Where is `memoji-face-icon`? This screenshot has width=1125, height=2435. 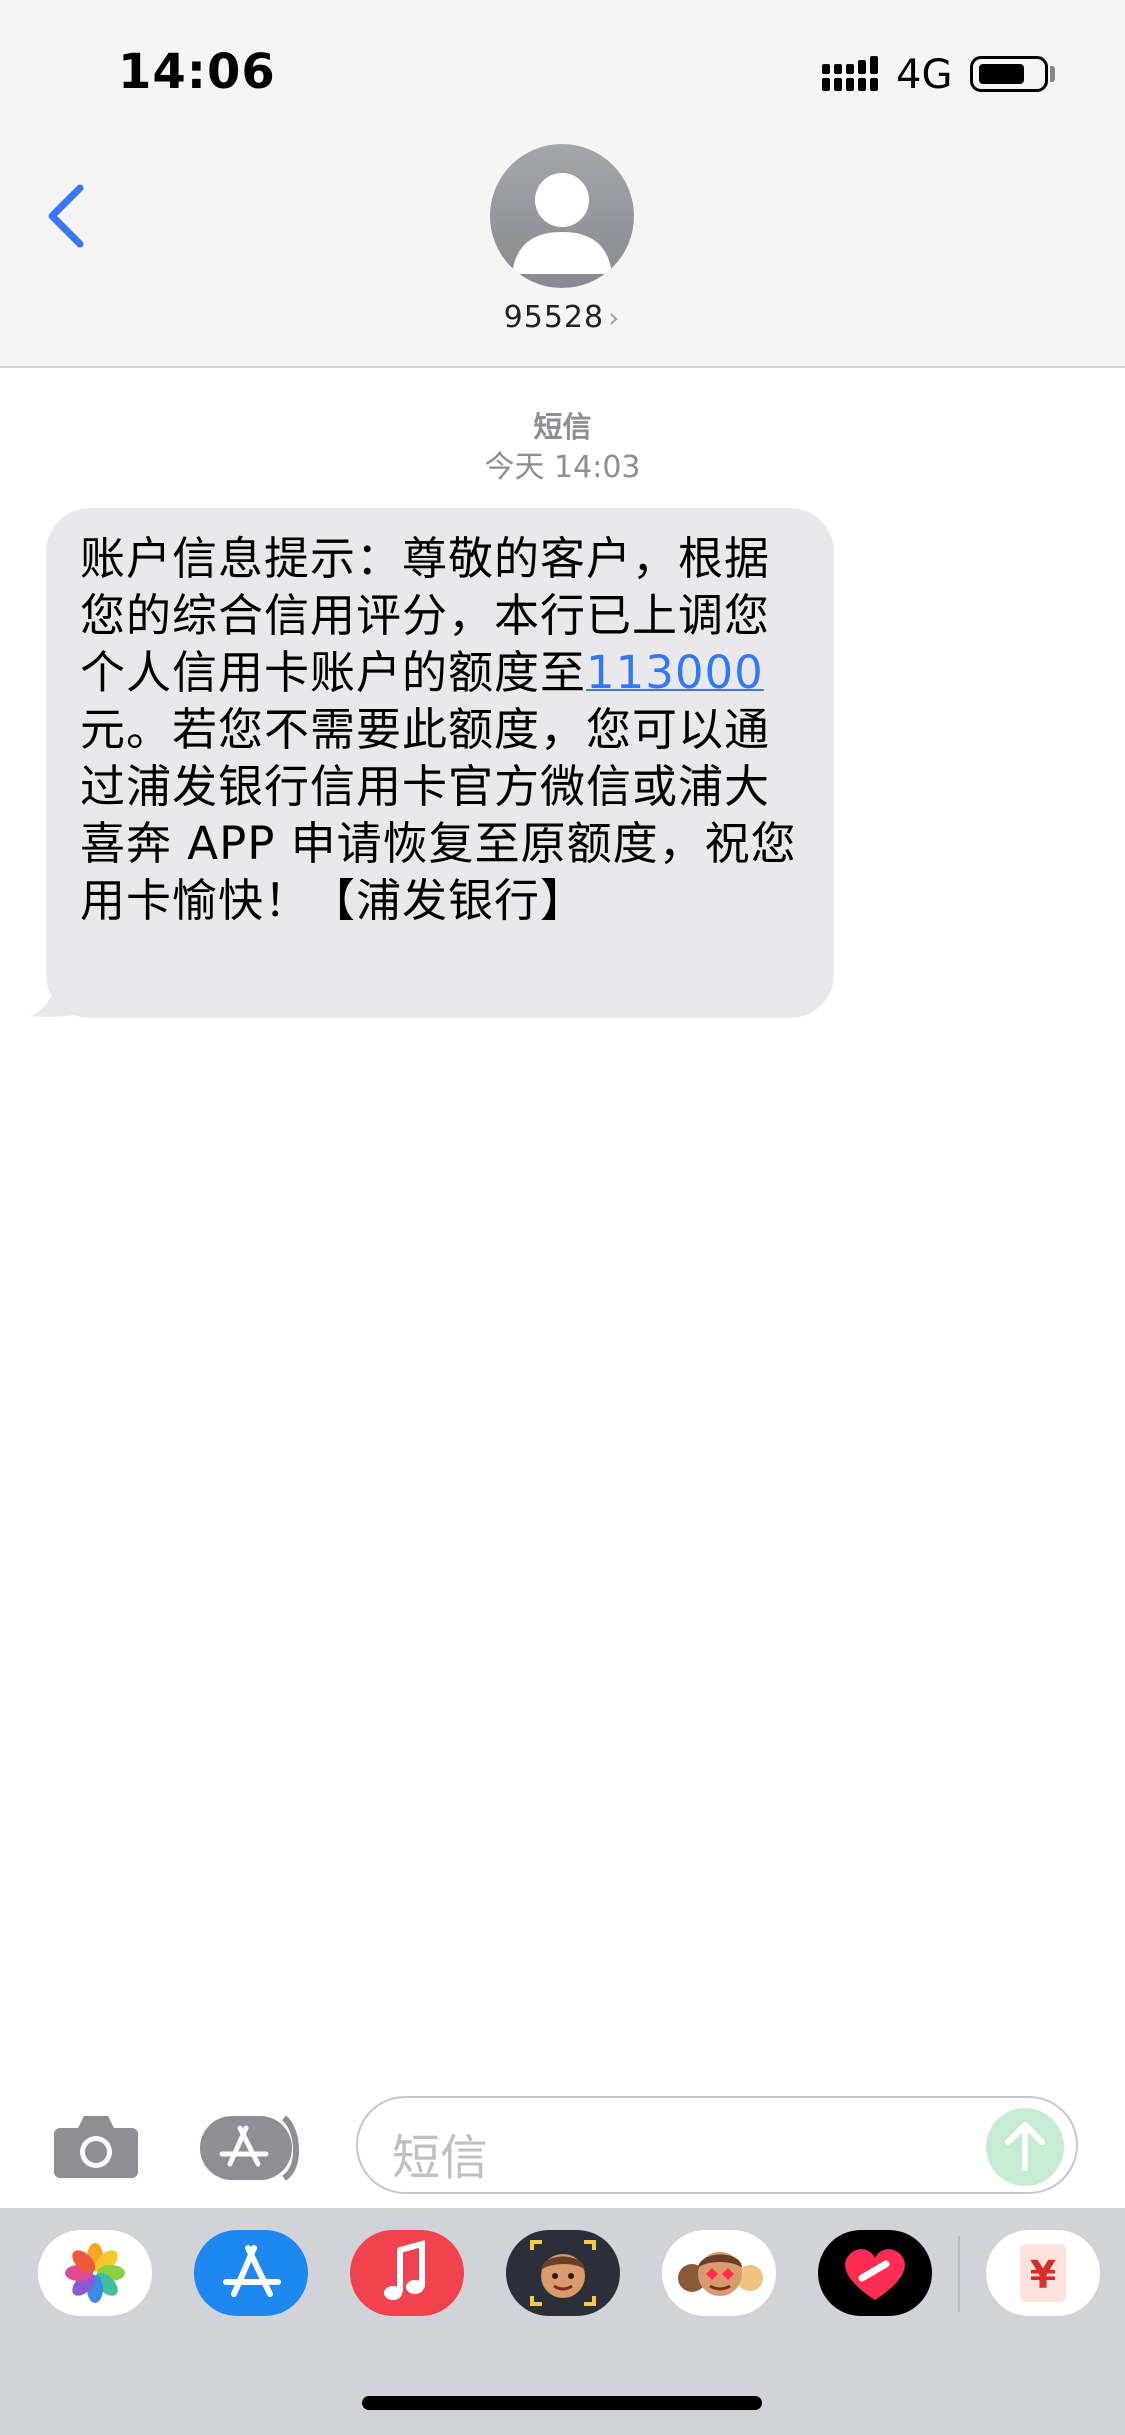
memoji-face-icon is located at coordinates (563, 2273).